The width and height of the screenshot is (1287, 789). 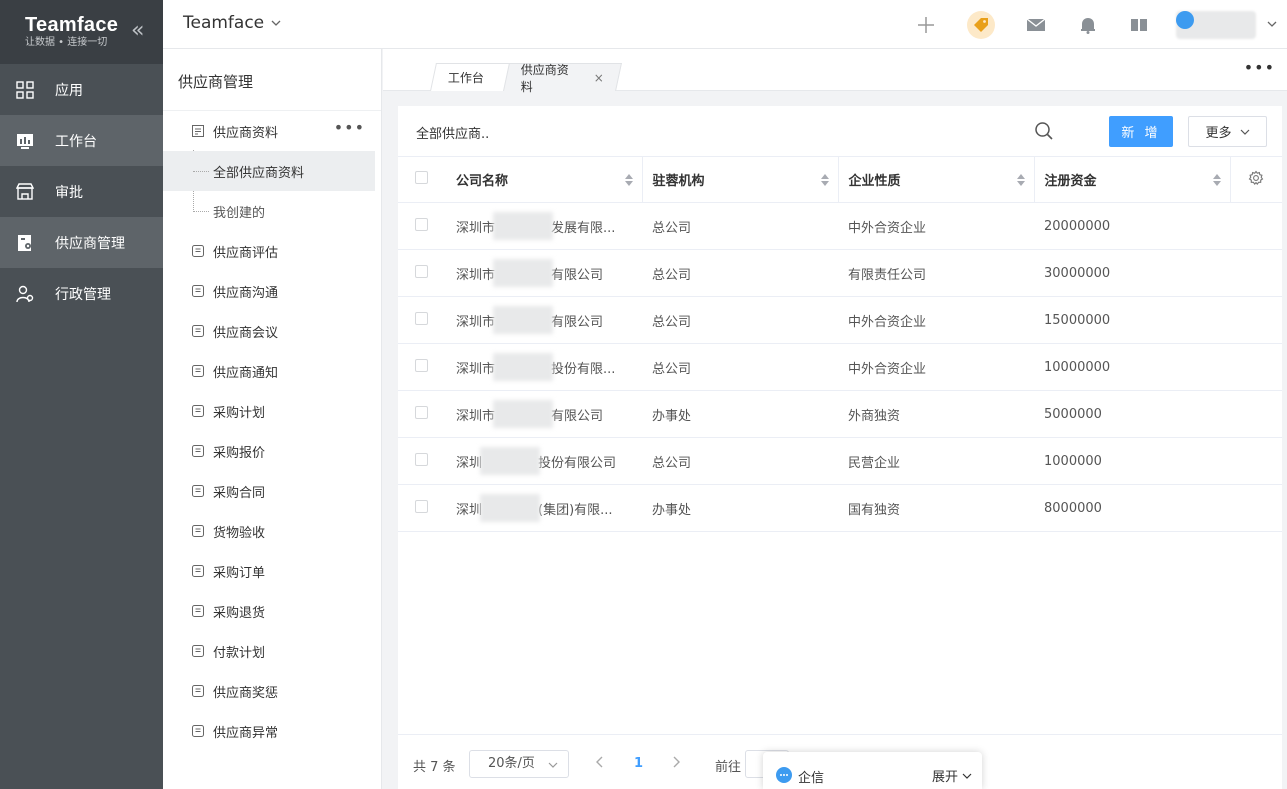 What do you see at coordinates (272, 731) in the screenshot?
I see `sub-item: 供应商异常` at bounding box center [272, 731].